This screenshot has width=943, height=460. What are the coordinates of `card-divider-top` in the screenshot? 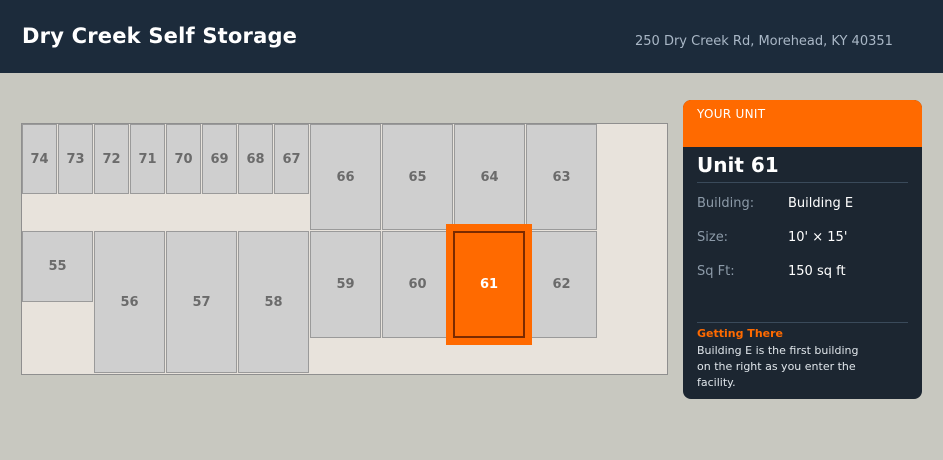 It's located at (802, 182).